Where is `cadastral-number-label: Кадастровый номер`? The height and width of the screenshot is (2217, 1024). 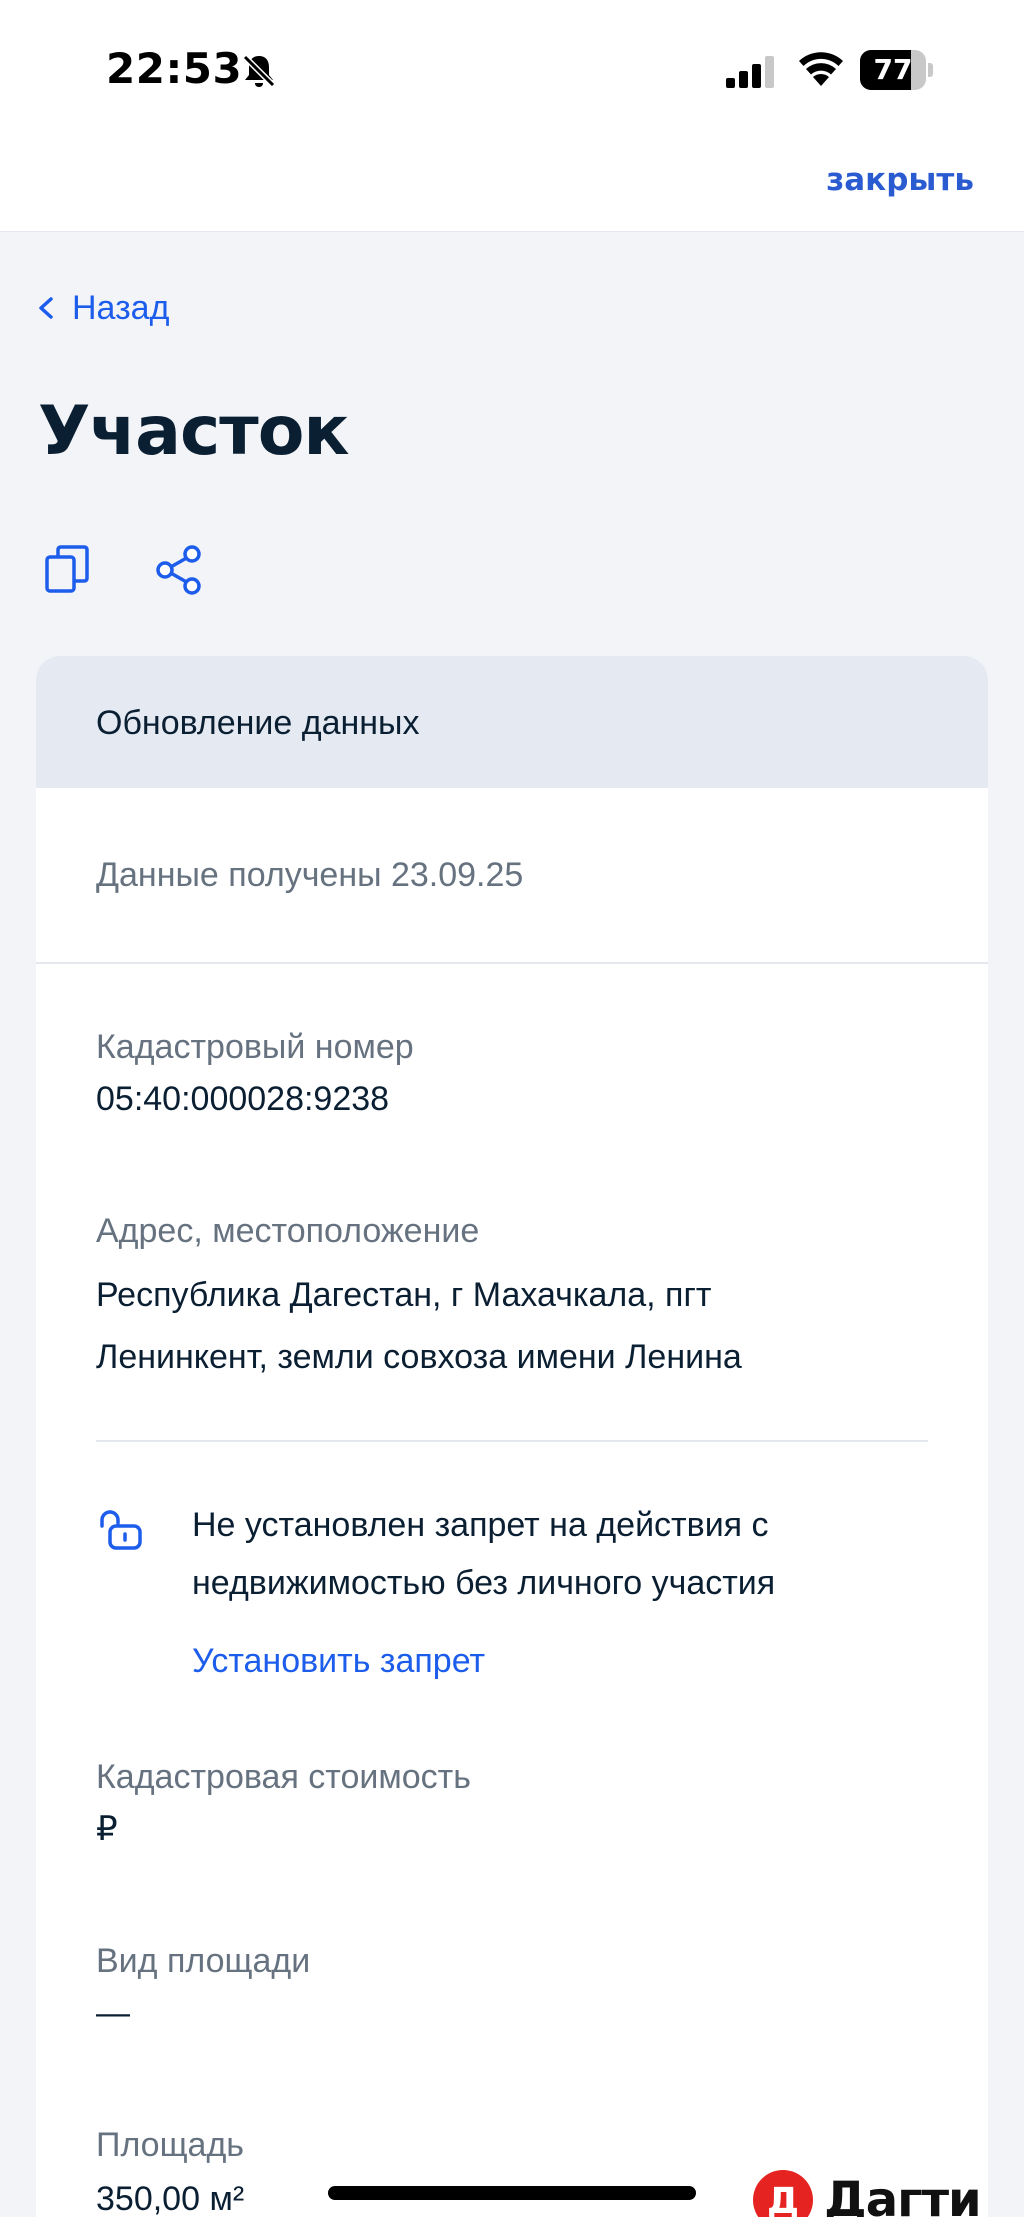
cadastral-number-label: Кадастровый номер is located at coordinates (255, 1047).